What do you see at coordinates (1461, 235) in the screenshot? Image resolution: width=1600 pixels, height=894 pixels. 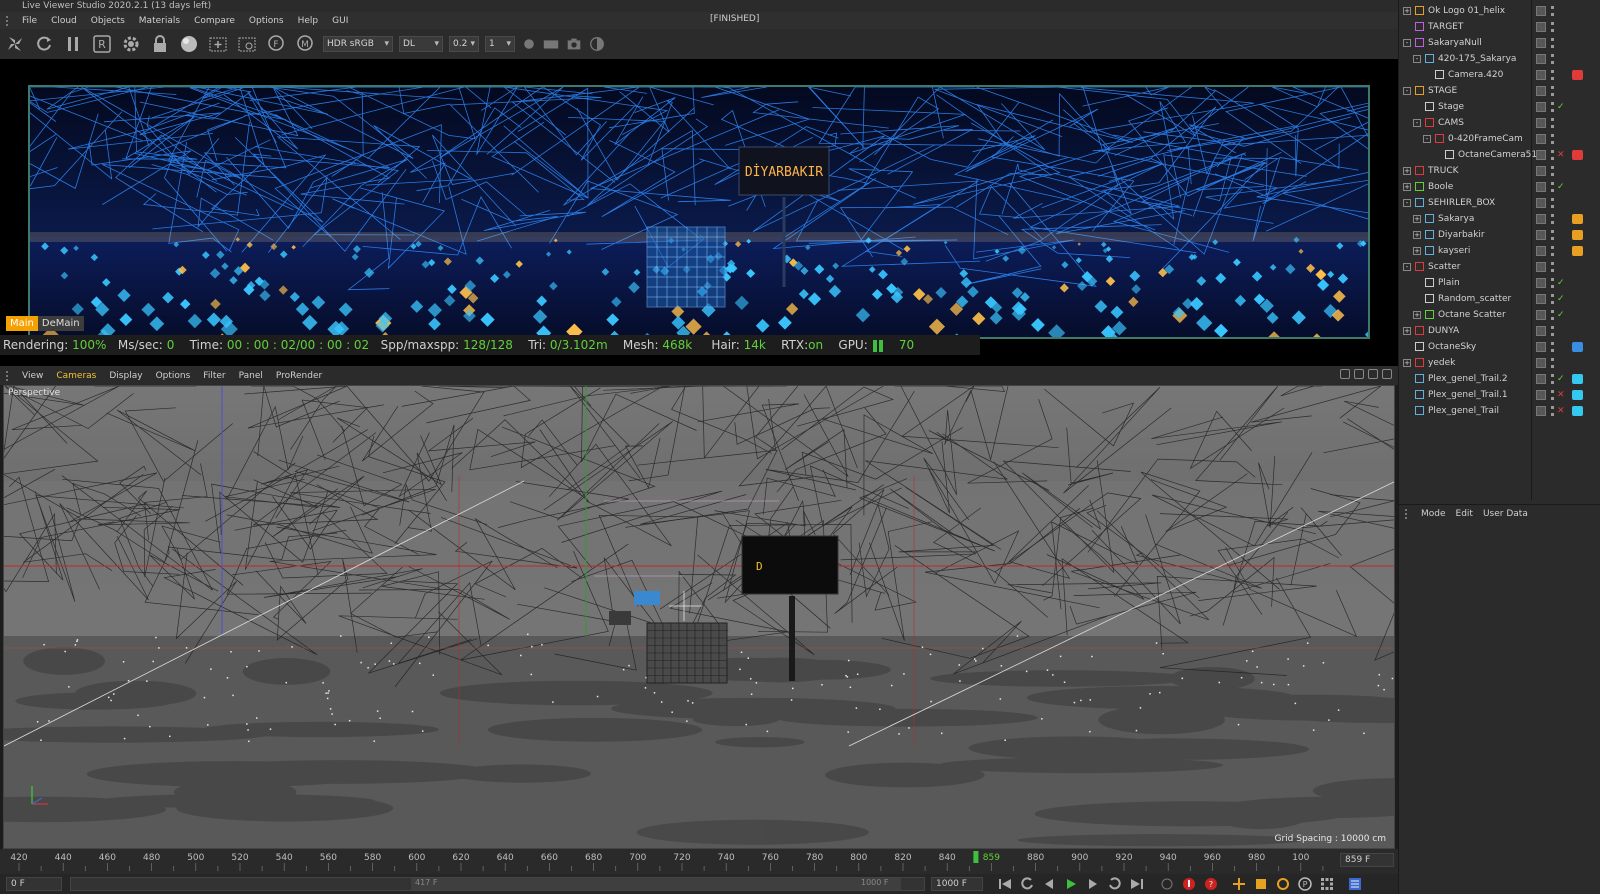 I see `object-name: Diyarbakir` at bounding box center [1461, 235].